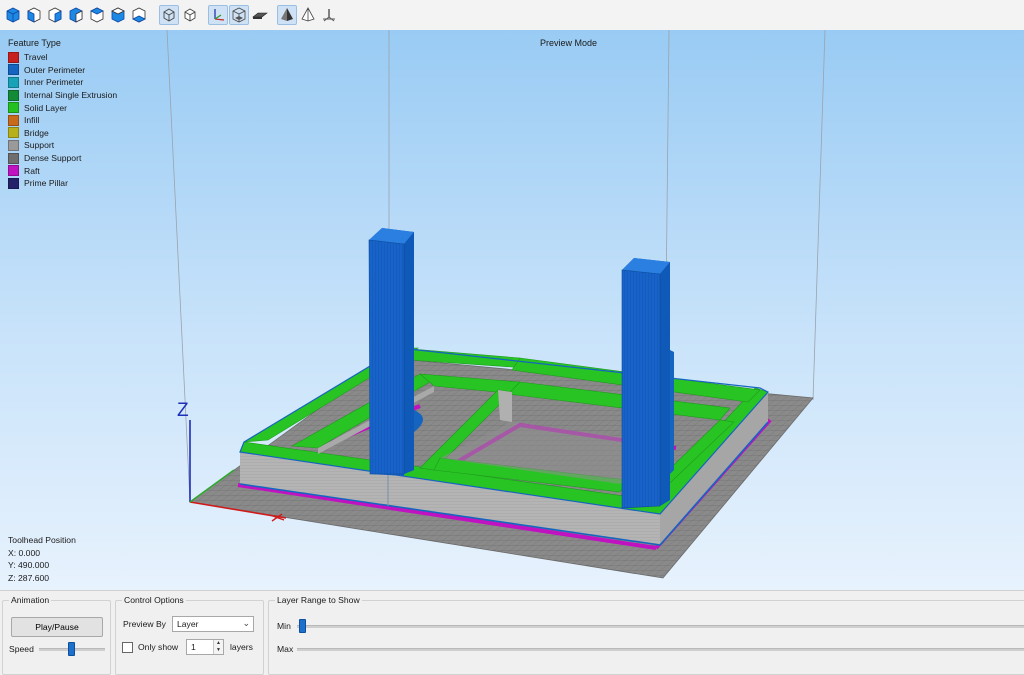  I want to click on z-axis-label: Z, so click(183, 410).